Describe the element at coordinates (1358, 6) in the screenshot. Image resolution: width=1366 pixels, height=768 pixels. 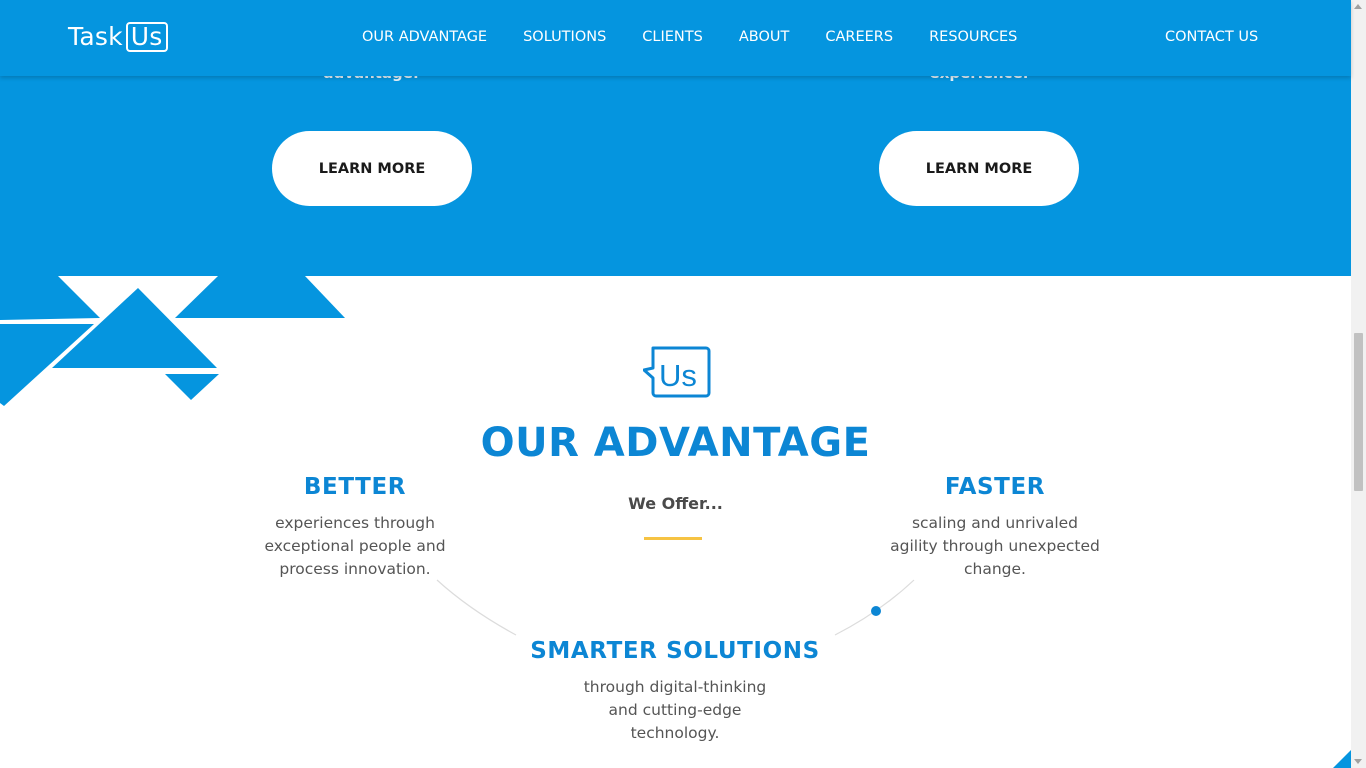
I see `scroll-up-icon` at that location.